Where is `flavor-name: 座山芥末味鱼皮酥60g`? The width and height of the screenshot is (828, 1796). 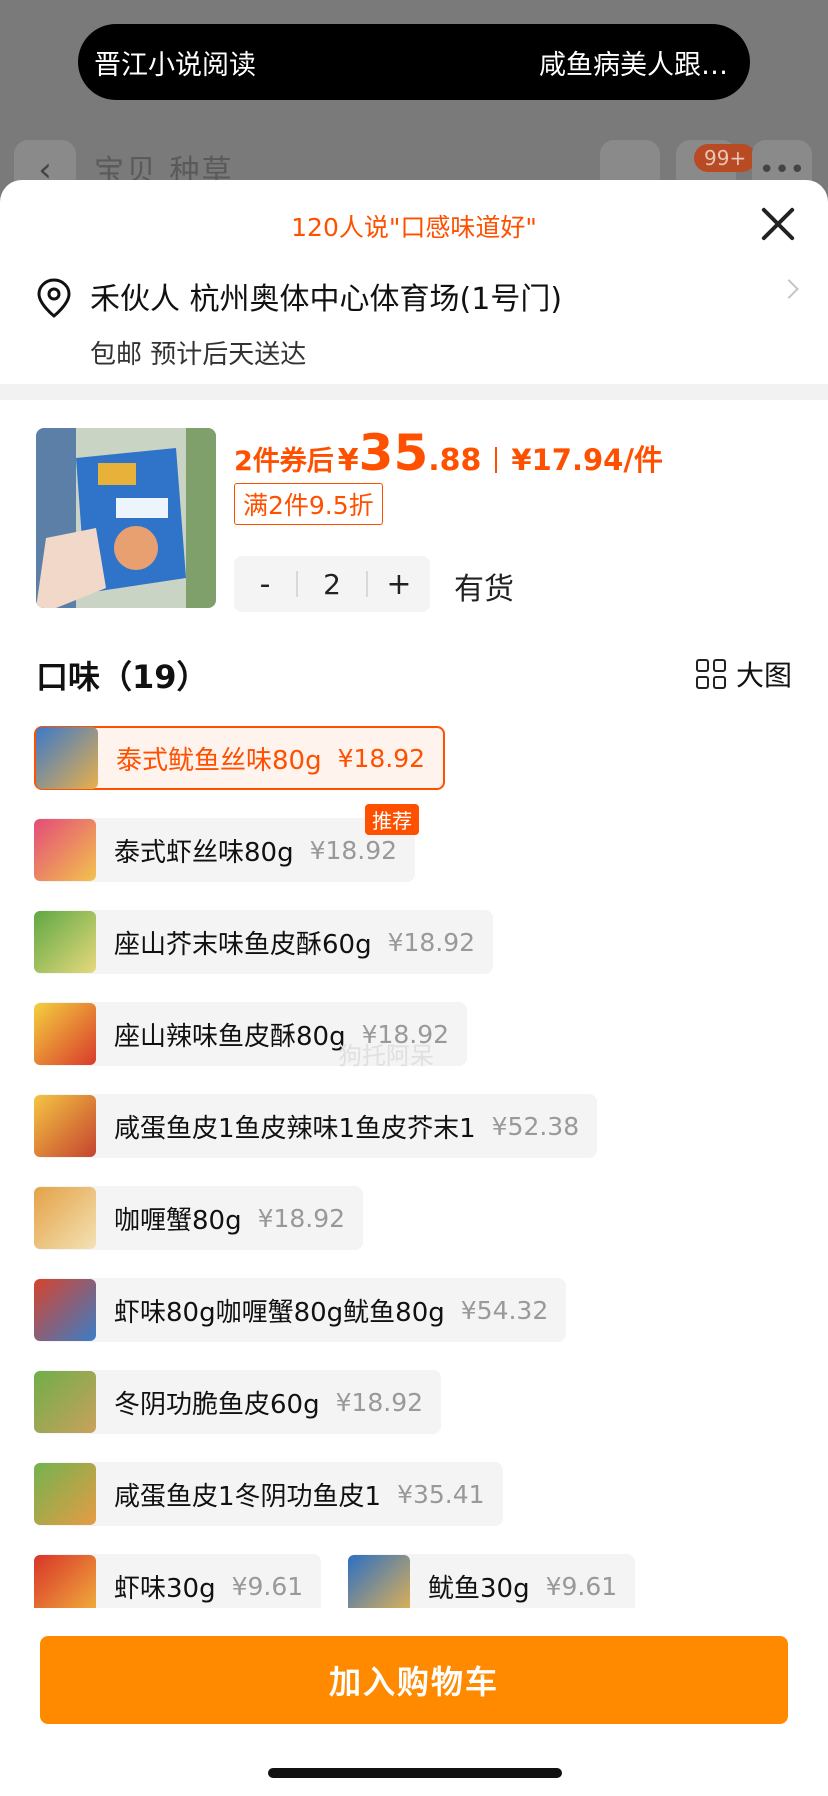
flavor-name: 座山芥末味鱼皮酥60g is located at coordinates (243, 944).